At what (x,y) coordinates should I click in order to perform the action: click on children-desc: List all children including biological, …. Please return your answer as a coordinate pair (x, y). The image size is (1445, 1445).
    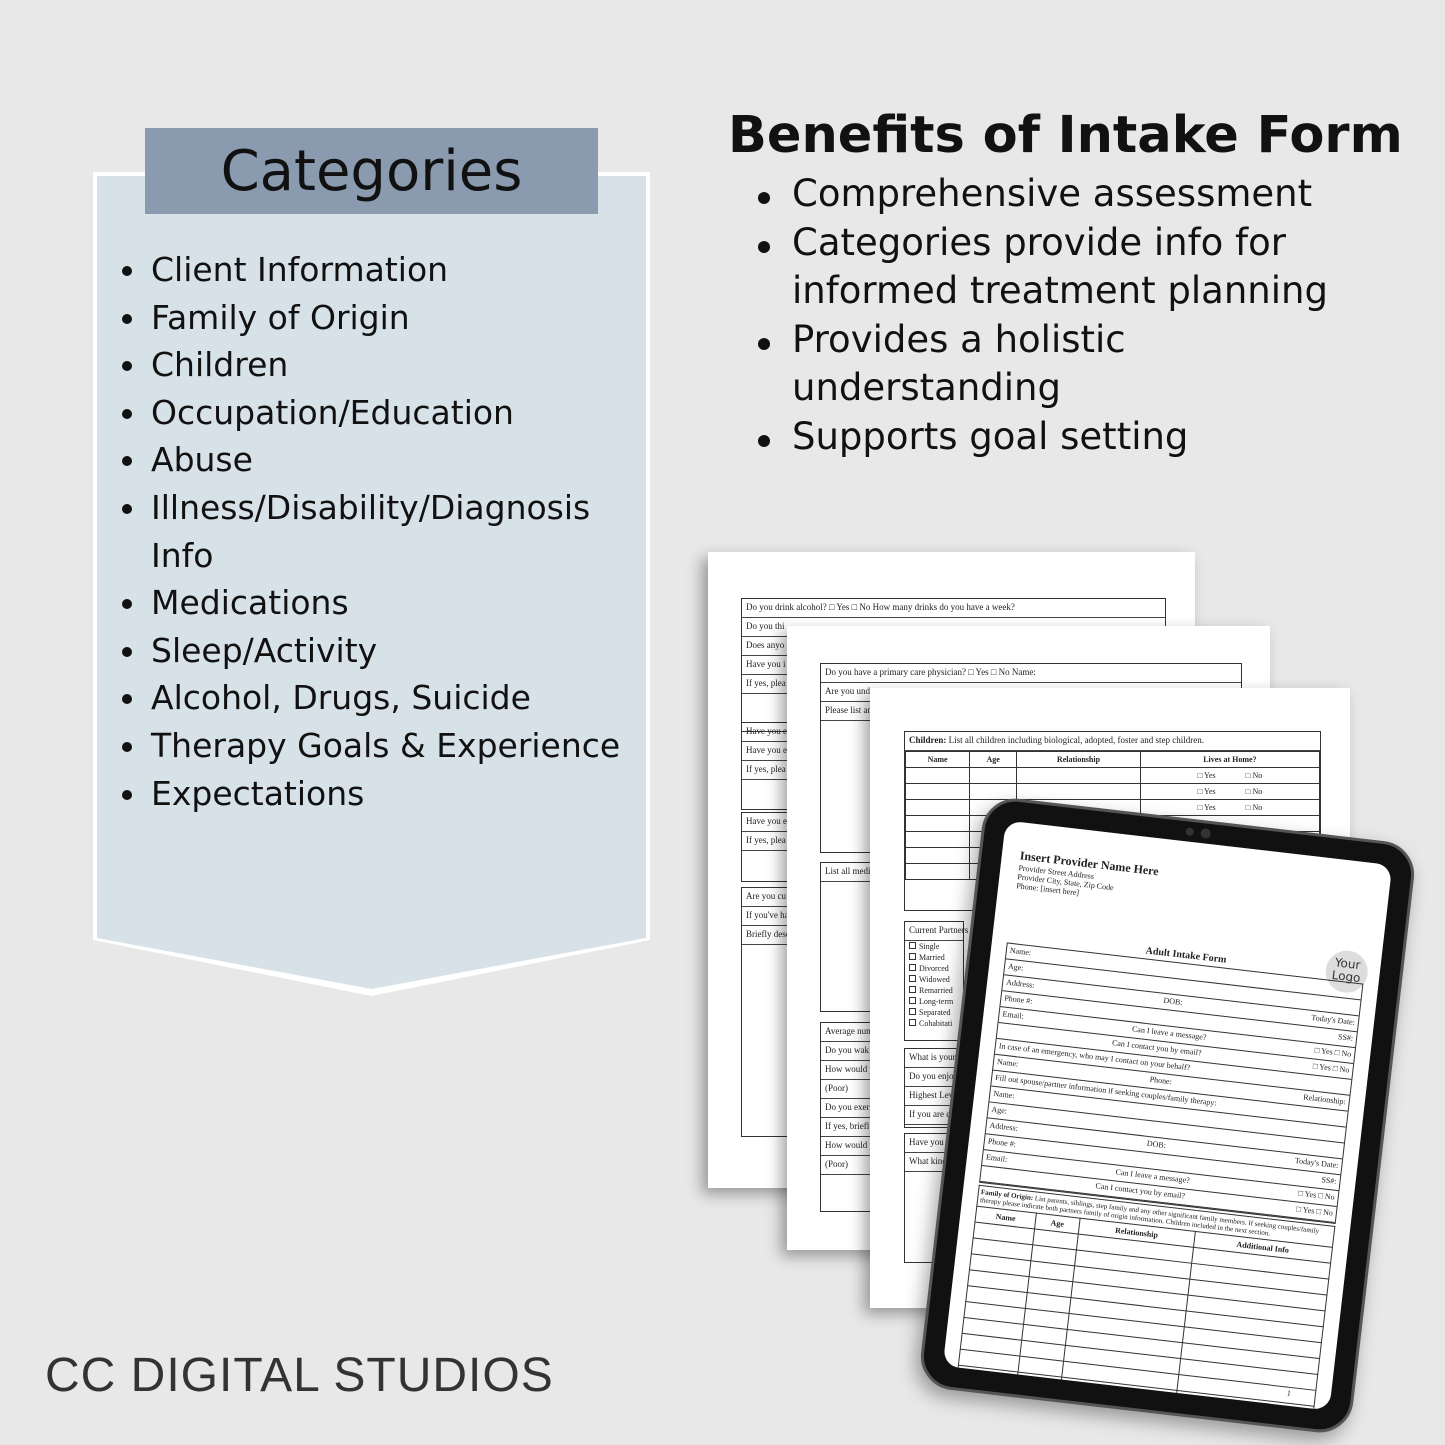
    Looking at the image, I should click on (1076, 740).